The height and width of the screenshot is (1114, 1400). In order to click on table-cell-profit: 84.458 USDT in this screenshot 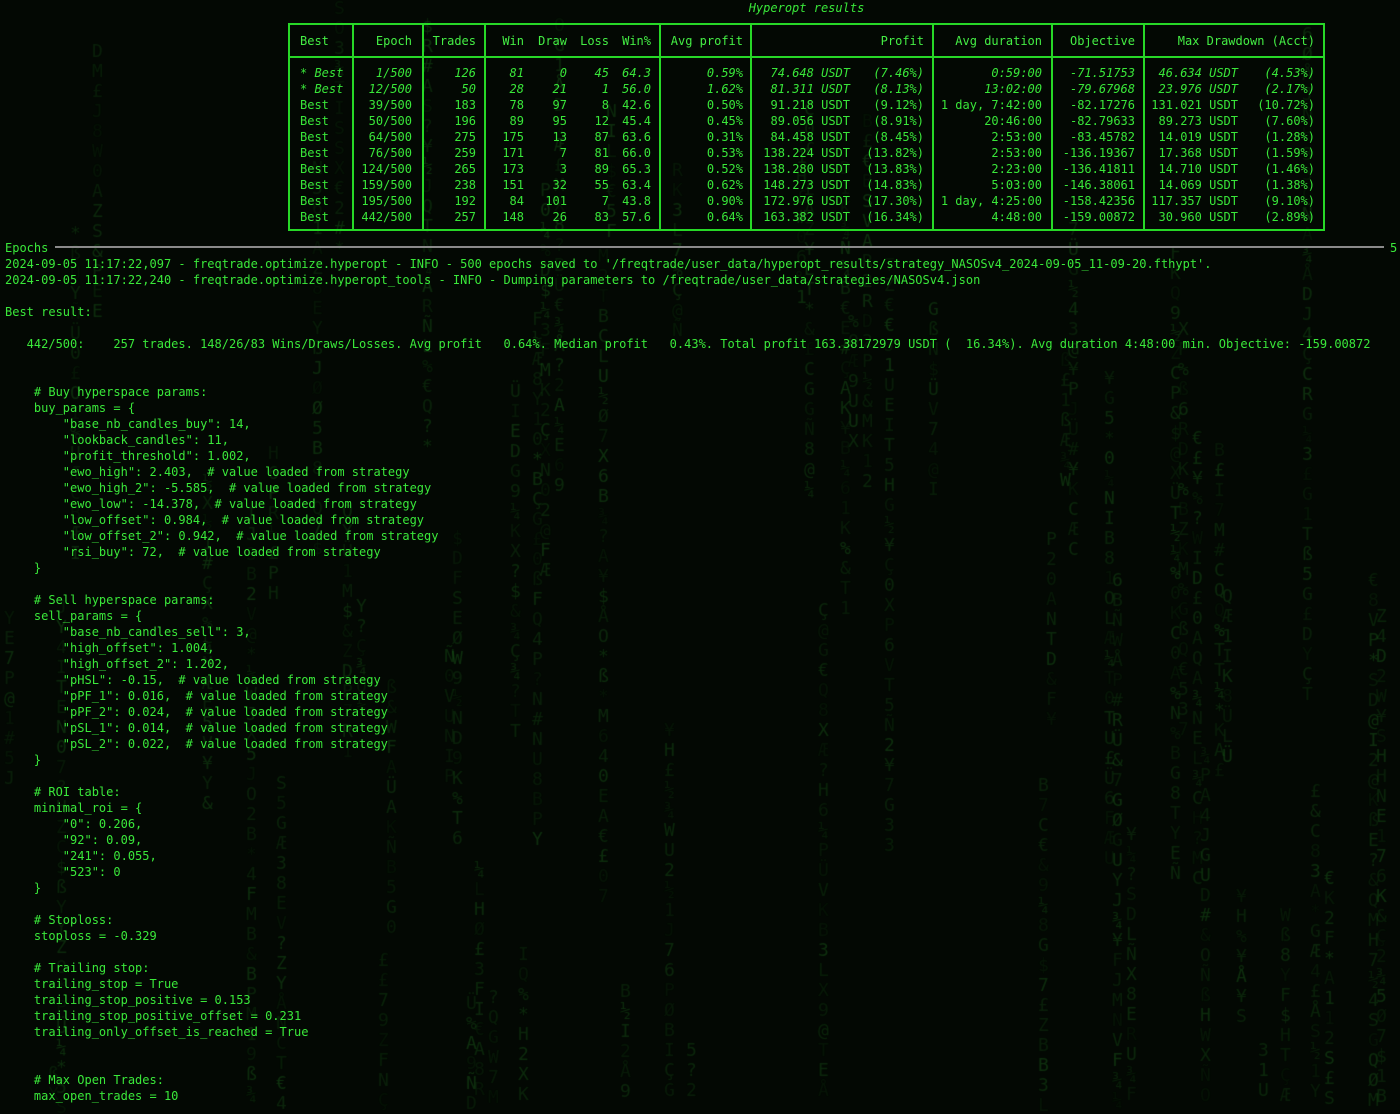, I will do `click(810, 137)`.